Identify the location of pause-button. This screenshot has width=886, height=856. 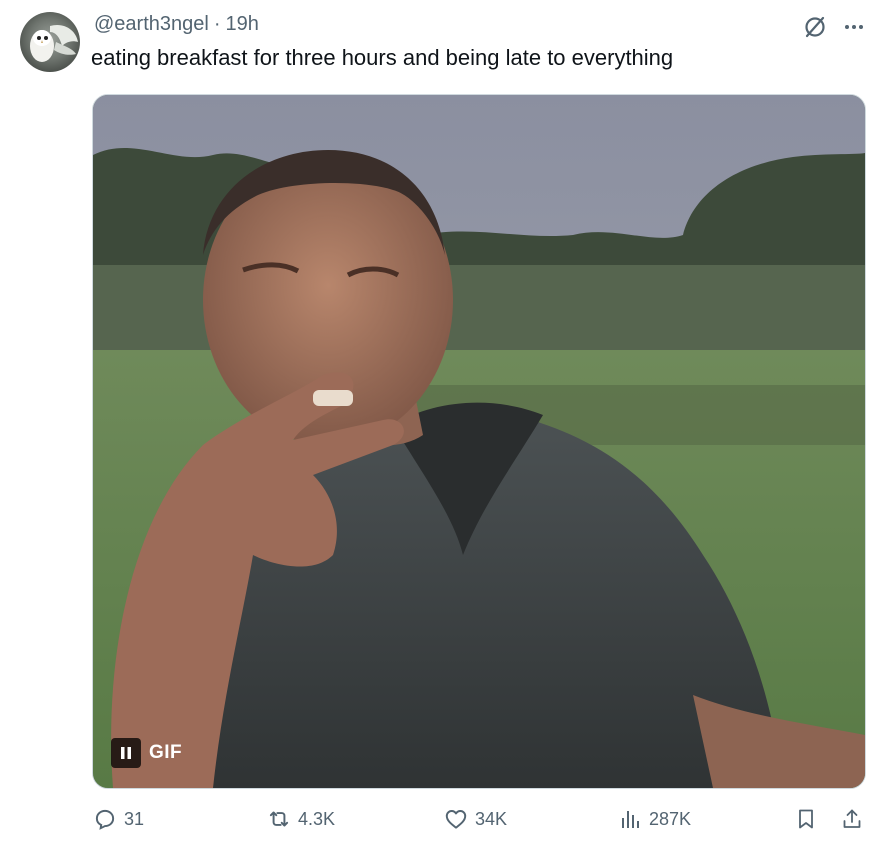
(126, 753).